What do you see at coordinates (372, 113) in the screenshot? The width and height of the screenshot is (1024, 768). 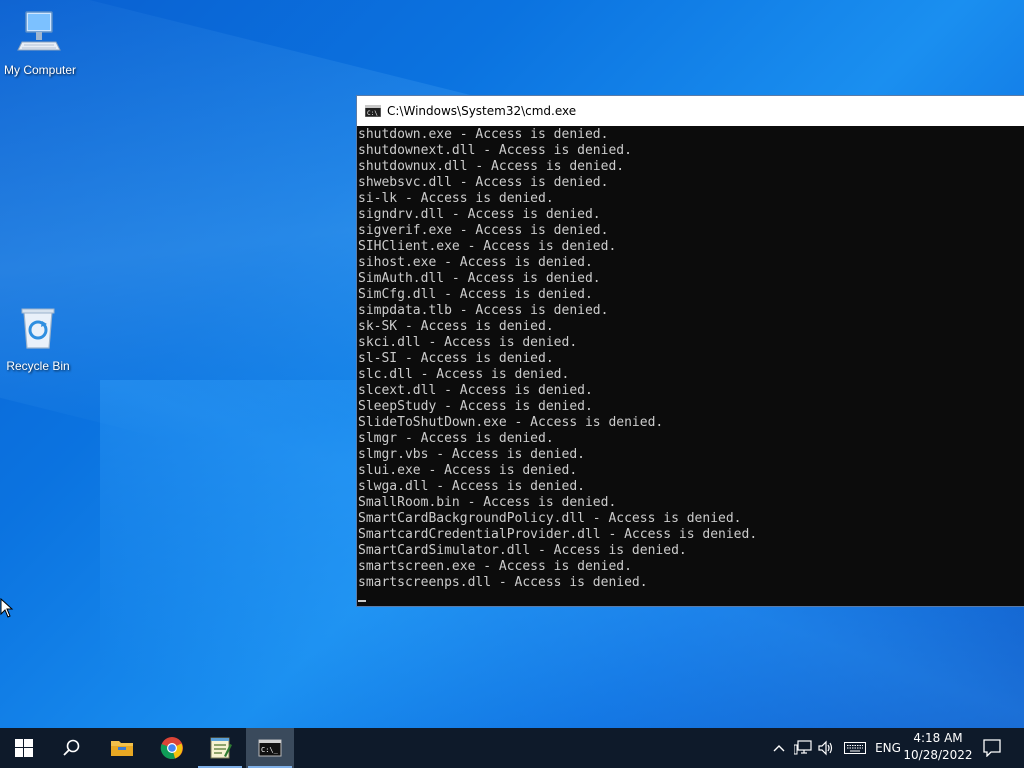 I see `svg-text: C:\` at bounding box center [372, 113].